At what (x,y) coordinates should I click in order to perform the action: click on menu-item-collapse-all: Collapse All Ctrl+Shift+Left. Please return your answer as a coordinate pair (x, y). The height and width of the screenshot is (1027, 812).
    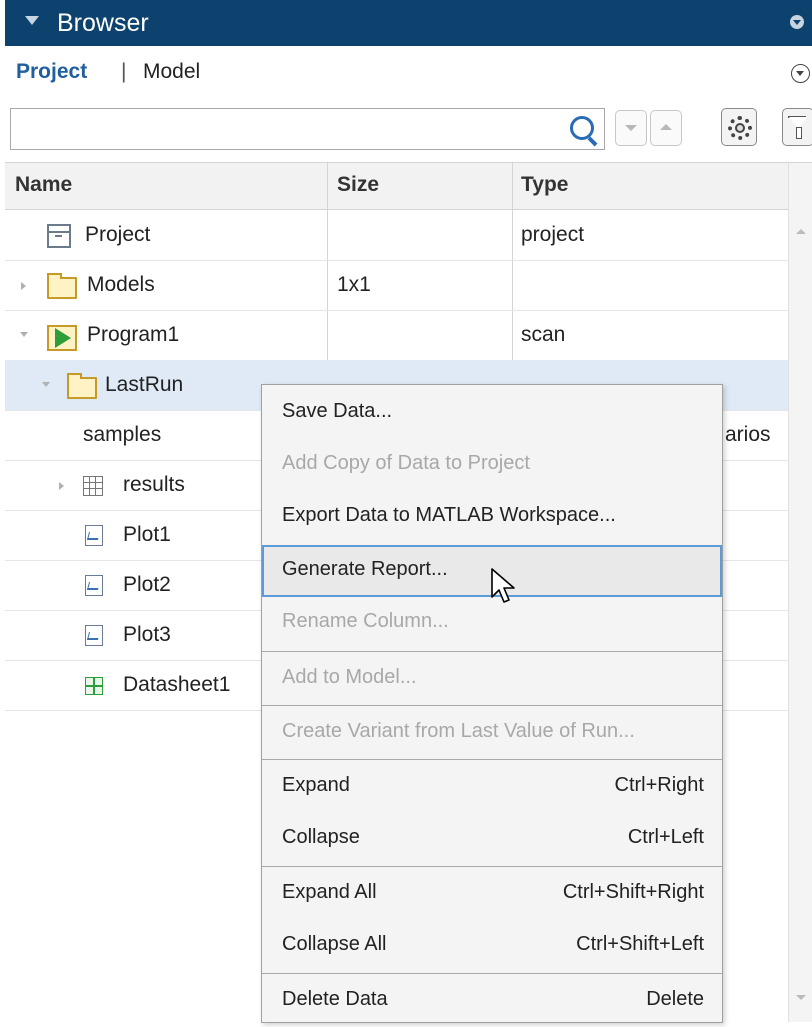
    Looking at the image, I should click on (492, 946).